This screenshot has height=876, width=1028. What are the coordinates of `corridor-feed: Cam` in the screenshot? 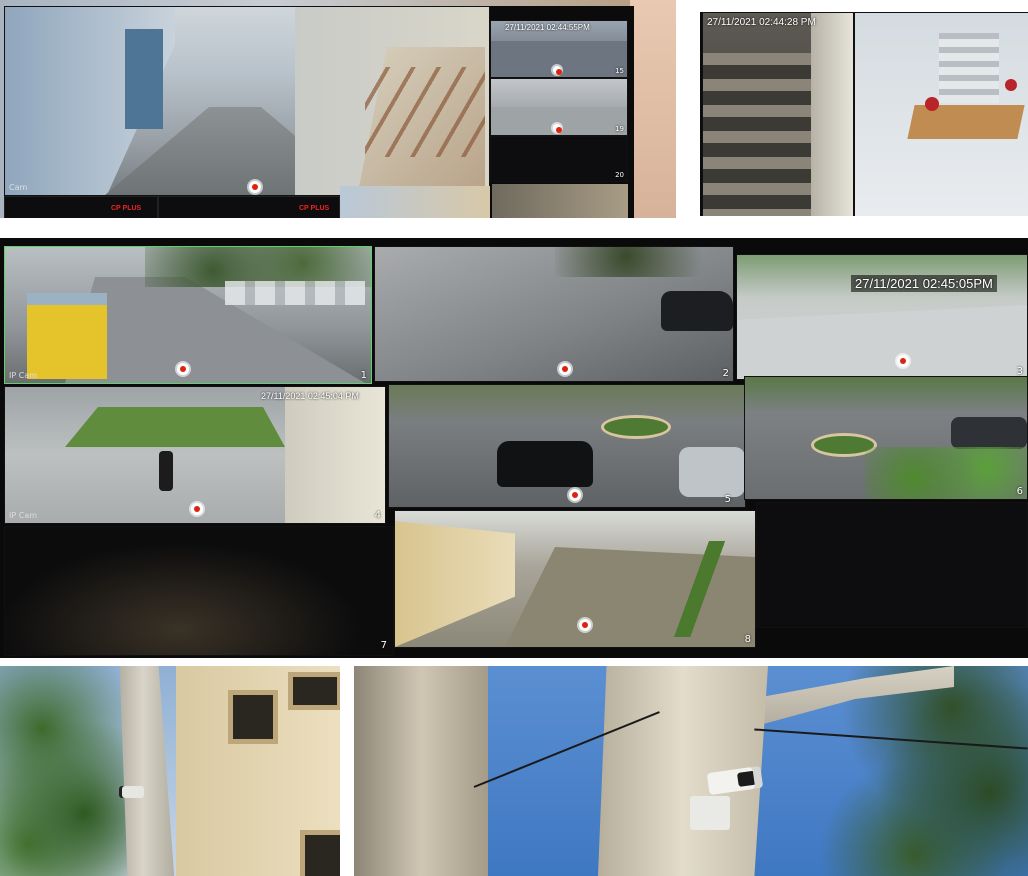 It's located at (247, 101).